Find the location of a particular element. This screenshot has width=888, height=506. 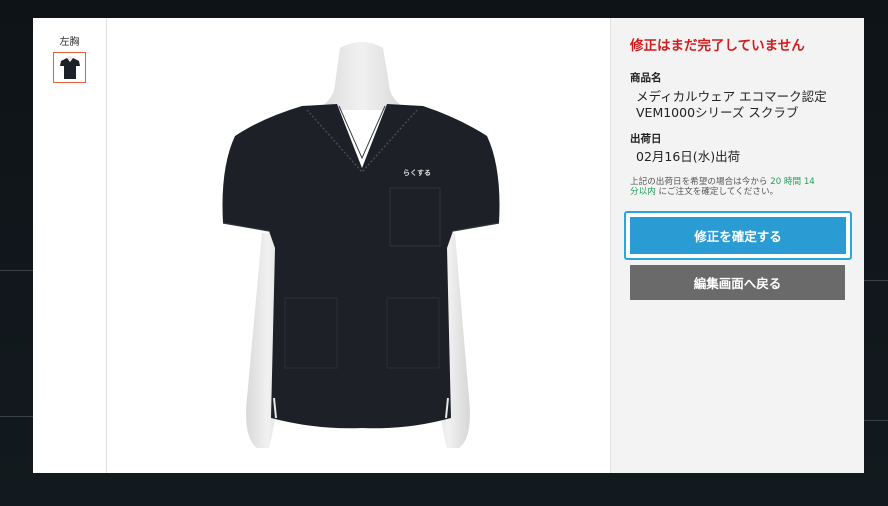

product-name-line-1: メディカルウェア エコマーク認定 is located at coordinates (731, 96).